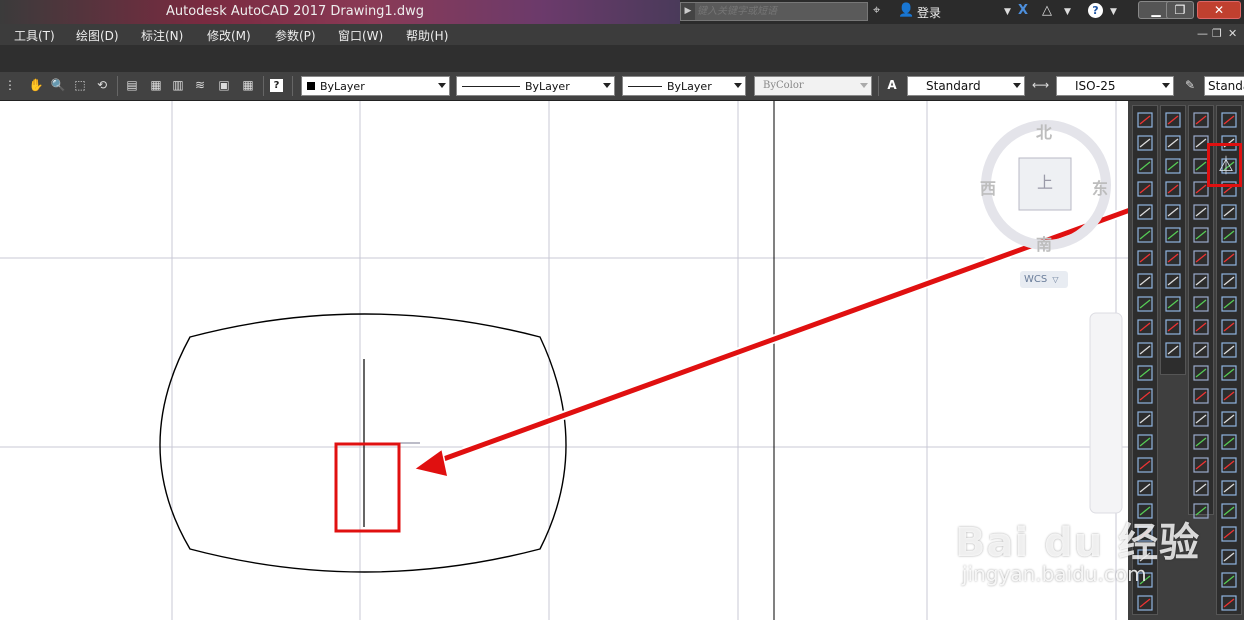 This screenshot has height=624, width=1244. Describe the element at coordinates (1023, 10) in the screenshot. I see `exchange-x-icon: X` at that location.